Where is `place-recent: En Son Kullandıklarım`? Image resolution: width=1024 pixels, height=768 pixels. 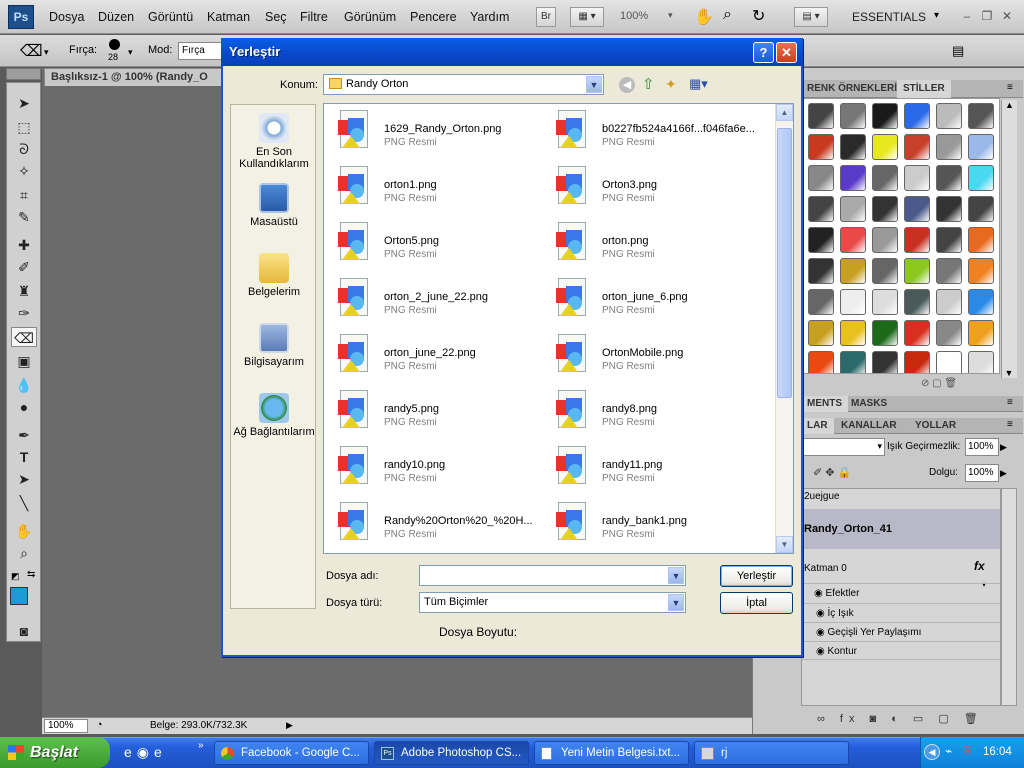
place-recent: En Son Kullandıklarım is located at coordinates (274, 141).